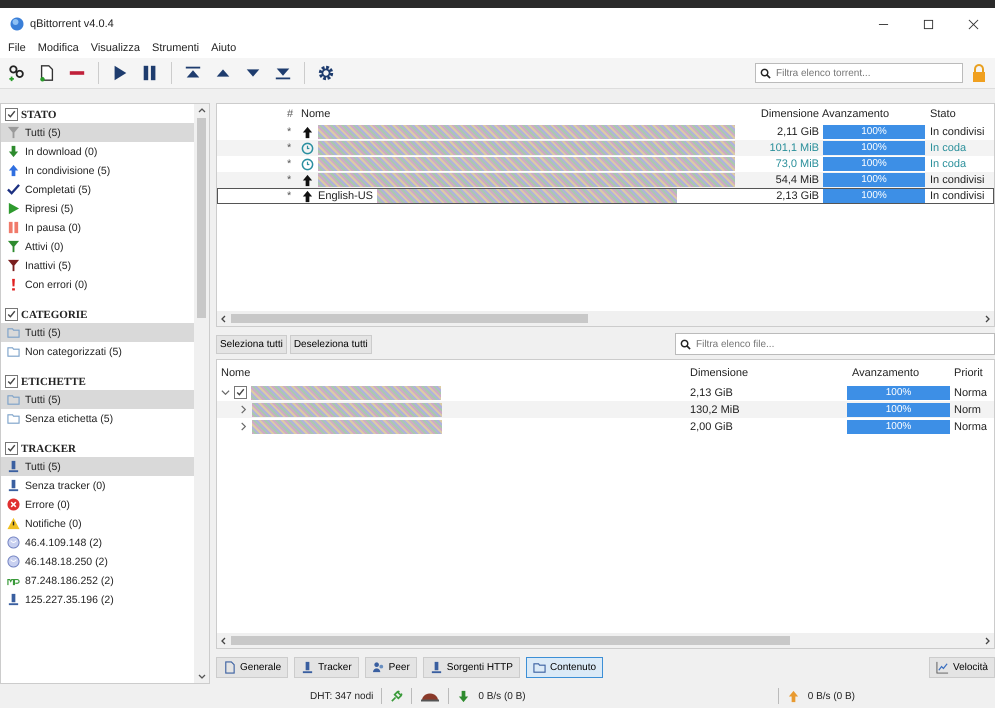  I want to click on column-header: #, so click(294, 114).